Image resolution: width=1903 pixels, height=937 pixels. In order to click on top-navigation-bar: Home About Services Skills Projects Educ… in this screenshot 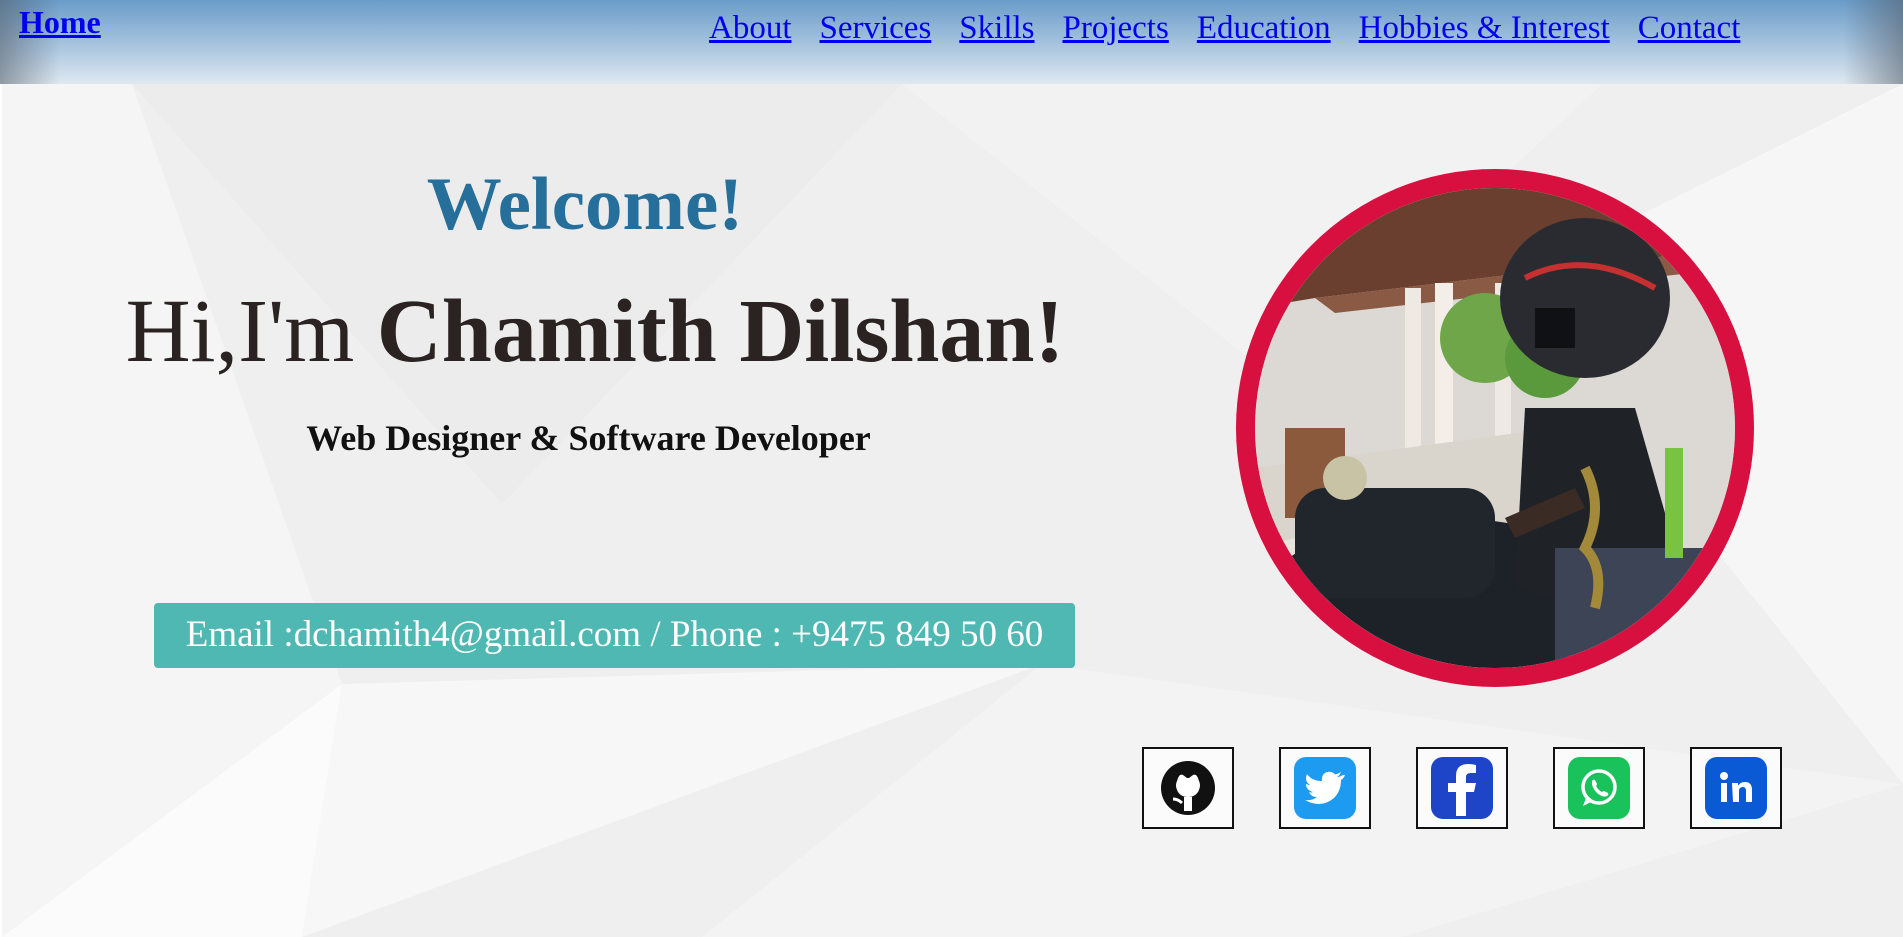, I will do `click(951, 42)`.